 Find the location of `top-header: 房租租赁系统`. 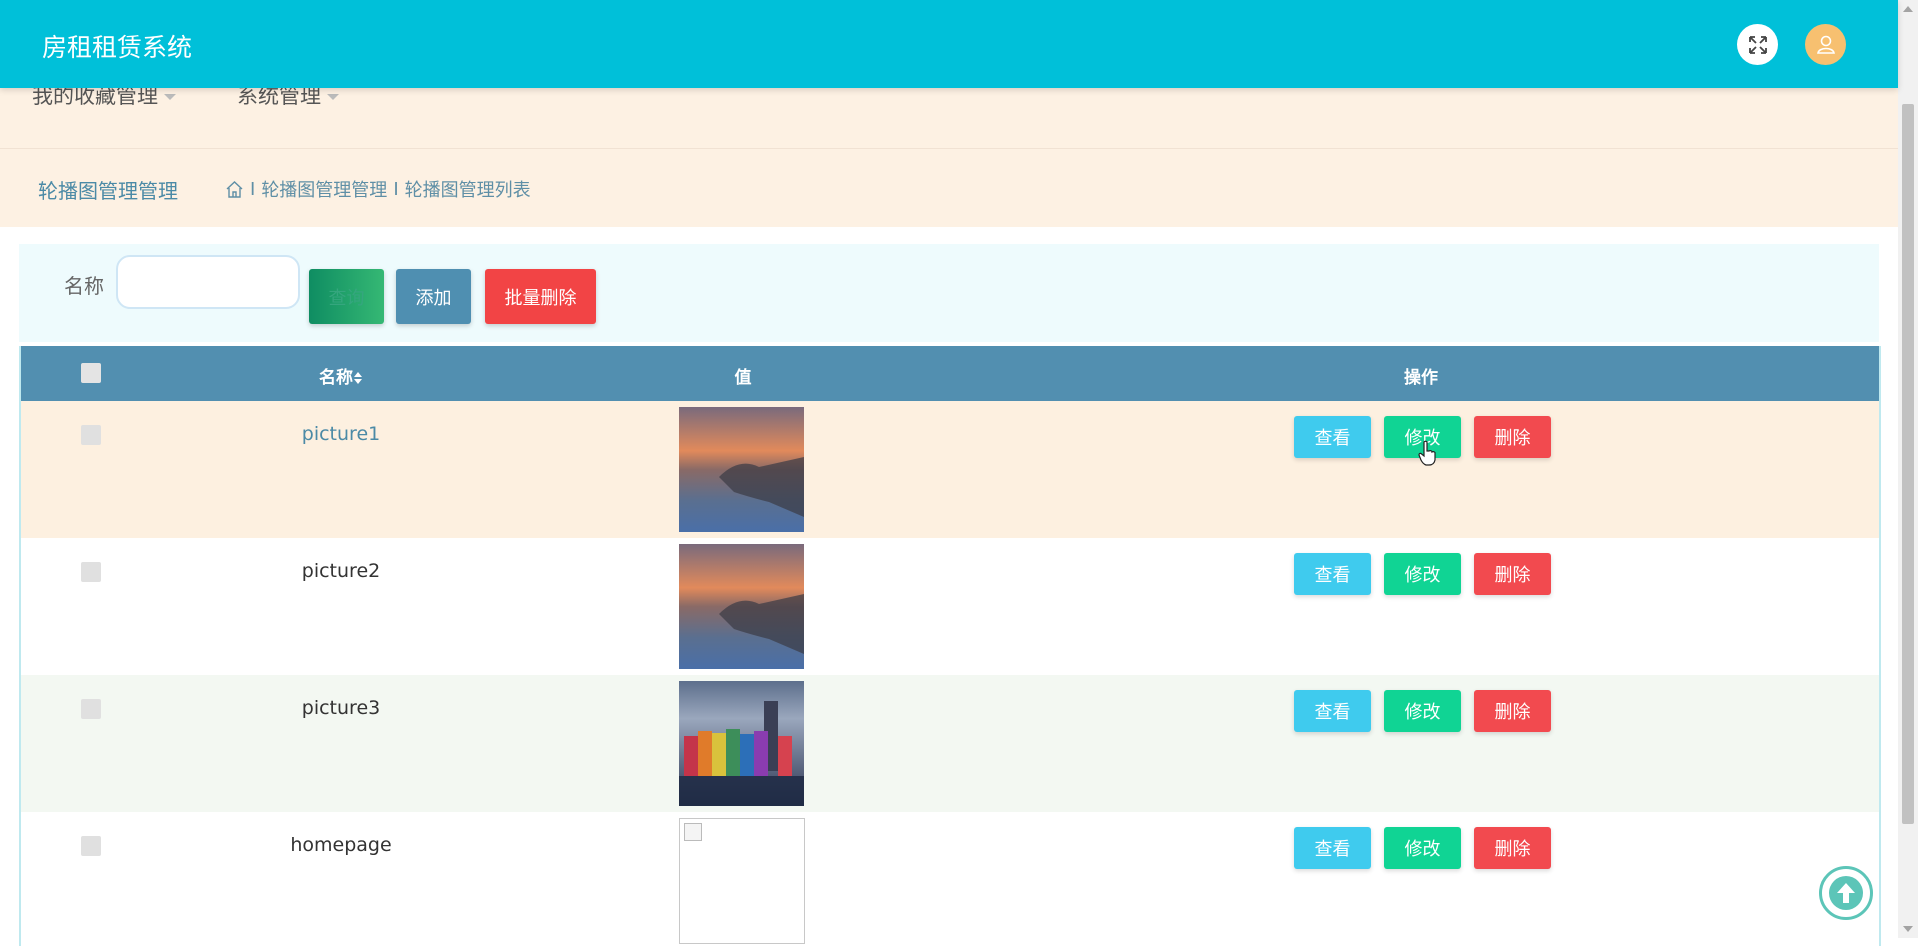

top-header: 房租租赁系统 is located at coordinates (949, 44).